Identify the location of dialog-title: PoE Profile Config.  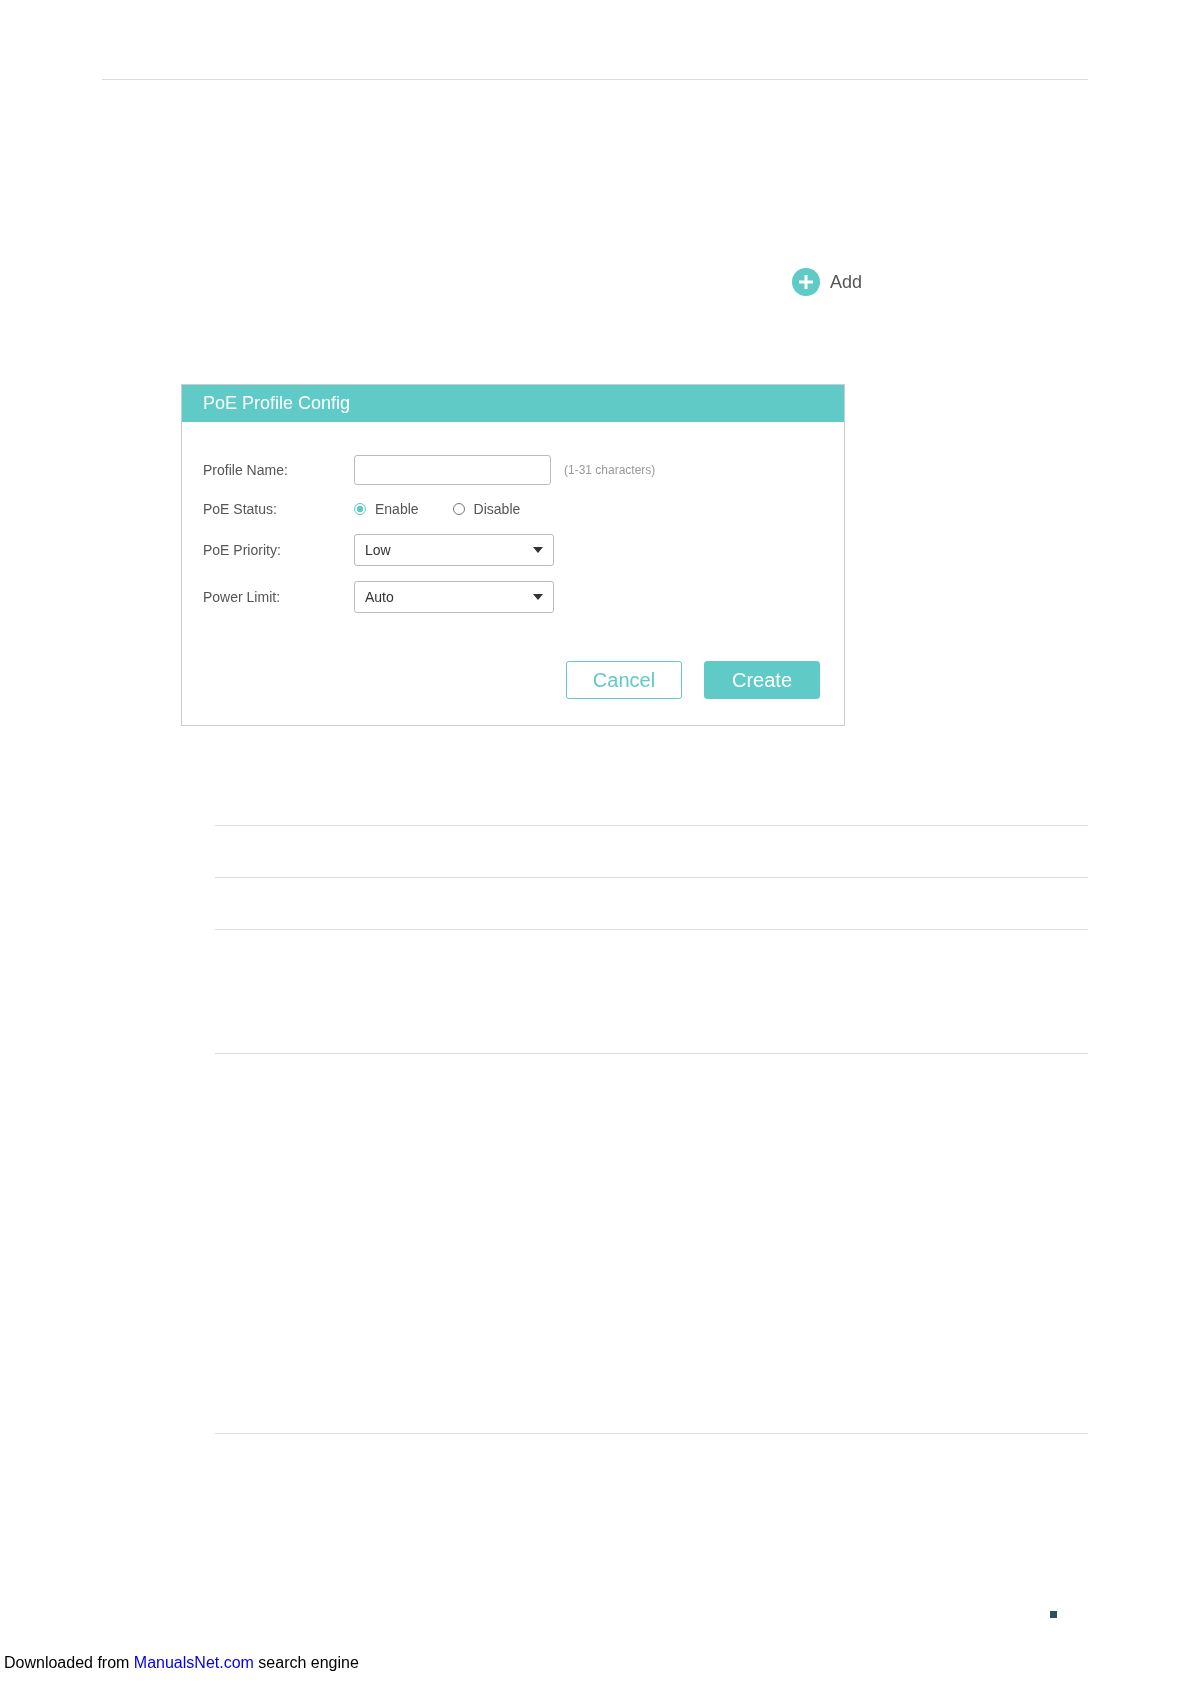
(513, 403).